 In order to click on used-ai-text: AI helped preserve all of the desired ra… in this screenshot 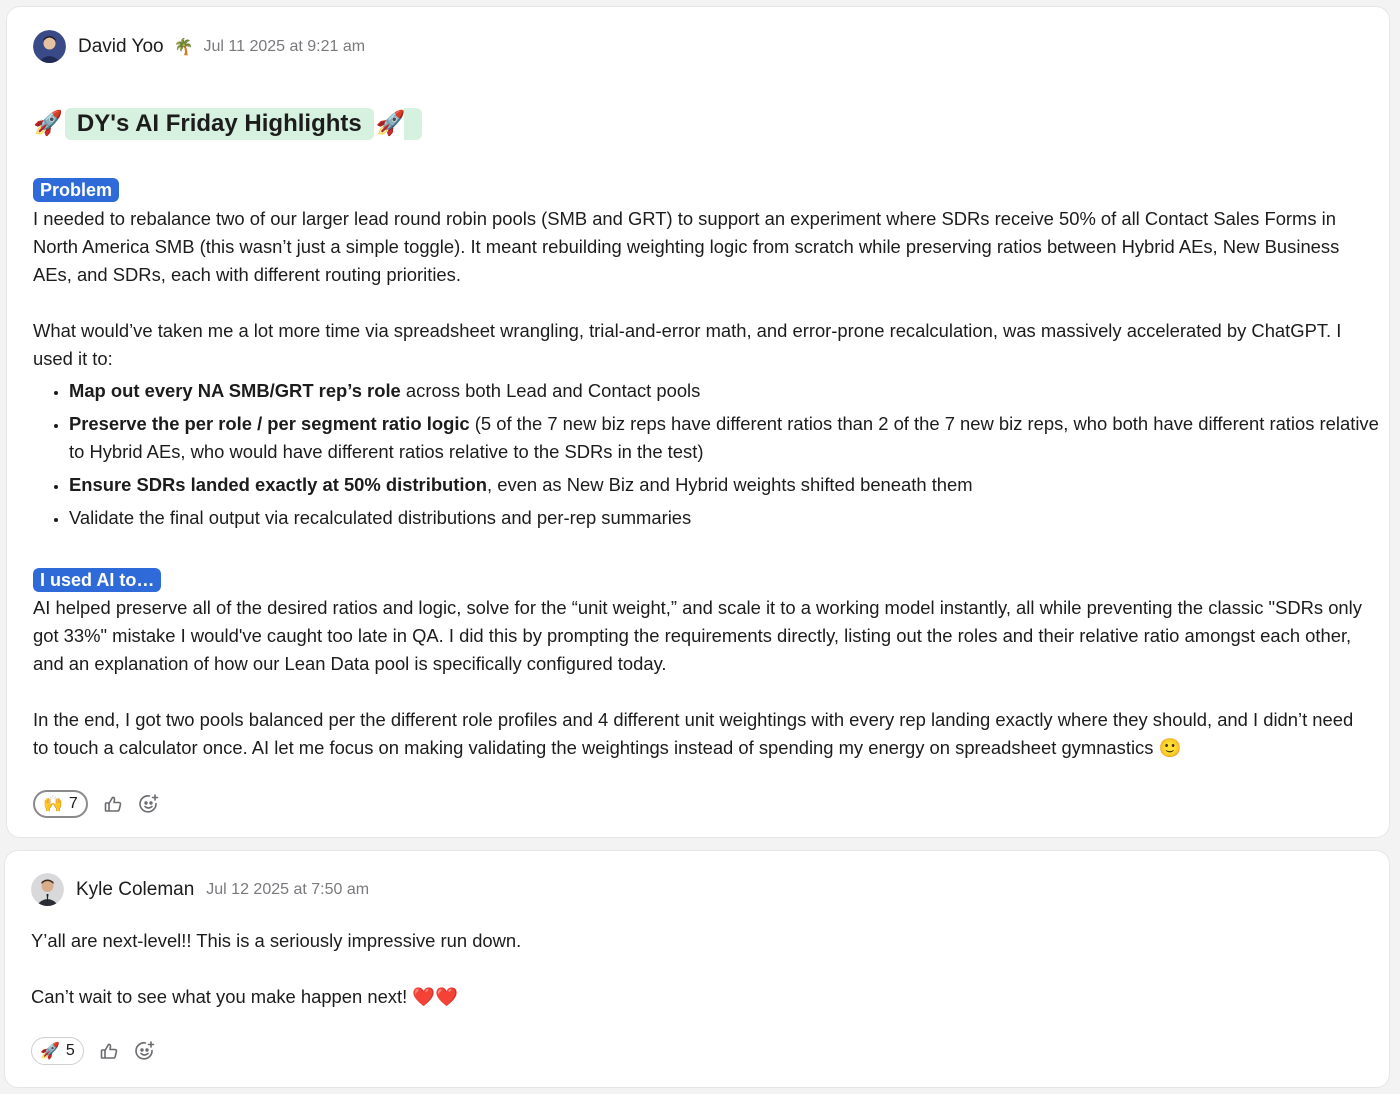, I will do `click(697, 635)`.